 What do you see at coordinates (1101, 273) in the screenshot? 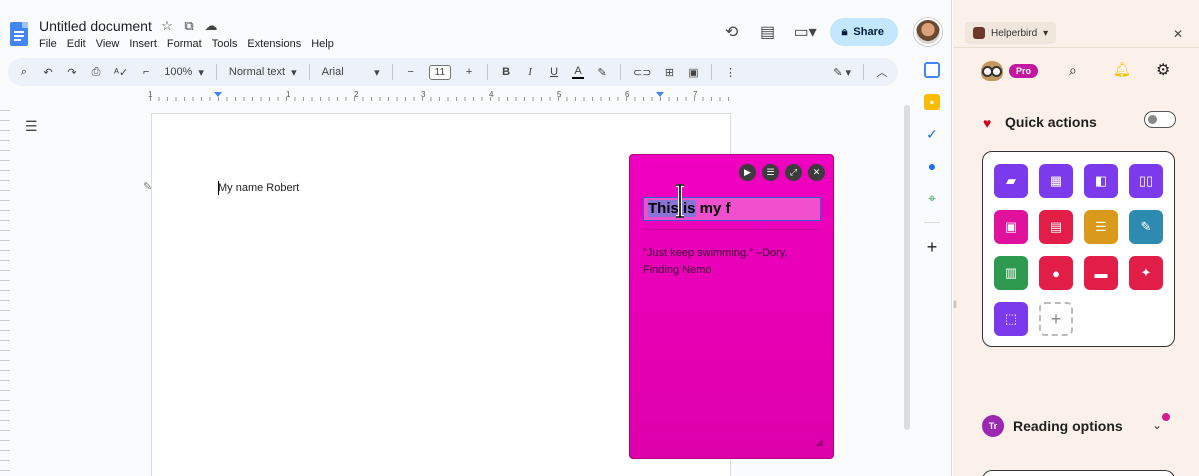
I see `note-icon: ▬` at bounding box center [1101, 273].